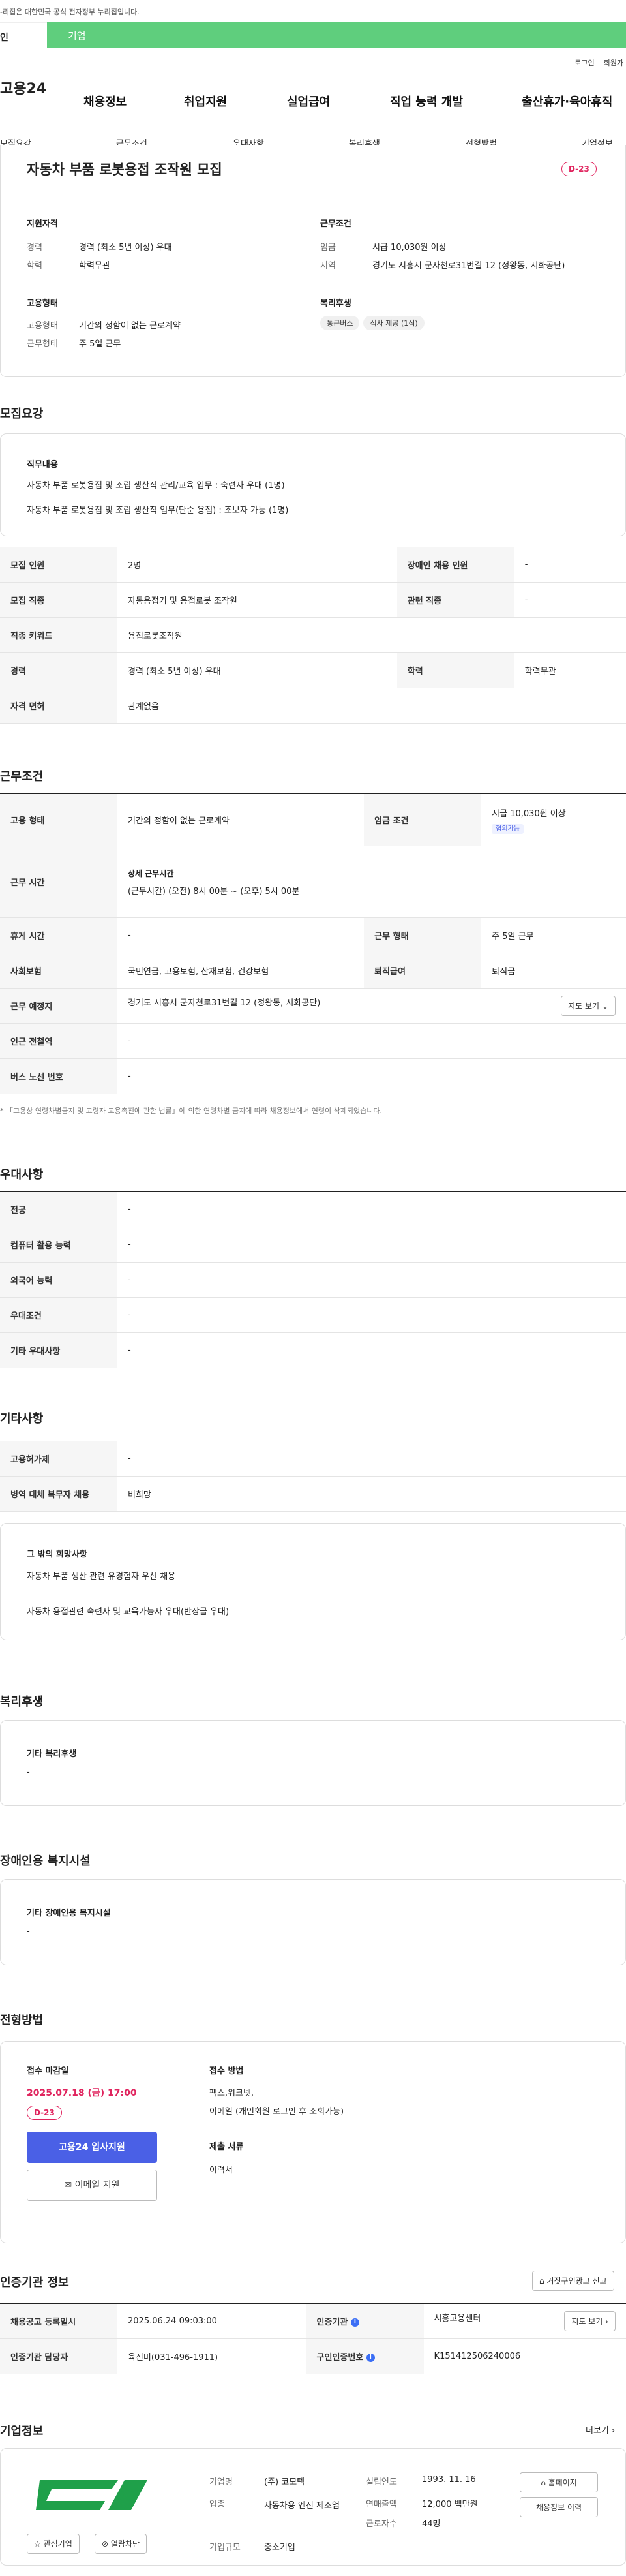 This screenshot has height=2576, width=626. I want to click on edu-value: 학력무관, so click(94, 266).